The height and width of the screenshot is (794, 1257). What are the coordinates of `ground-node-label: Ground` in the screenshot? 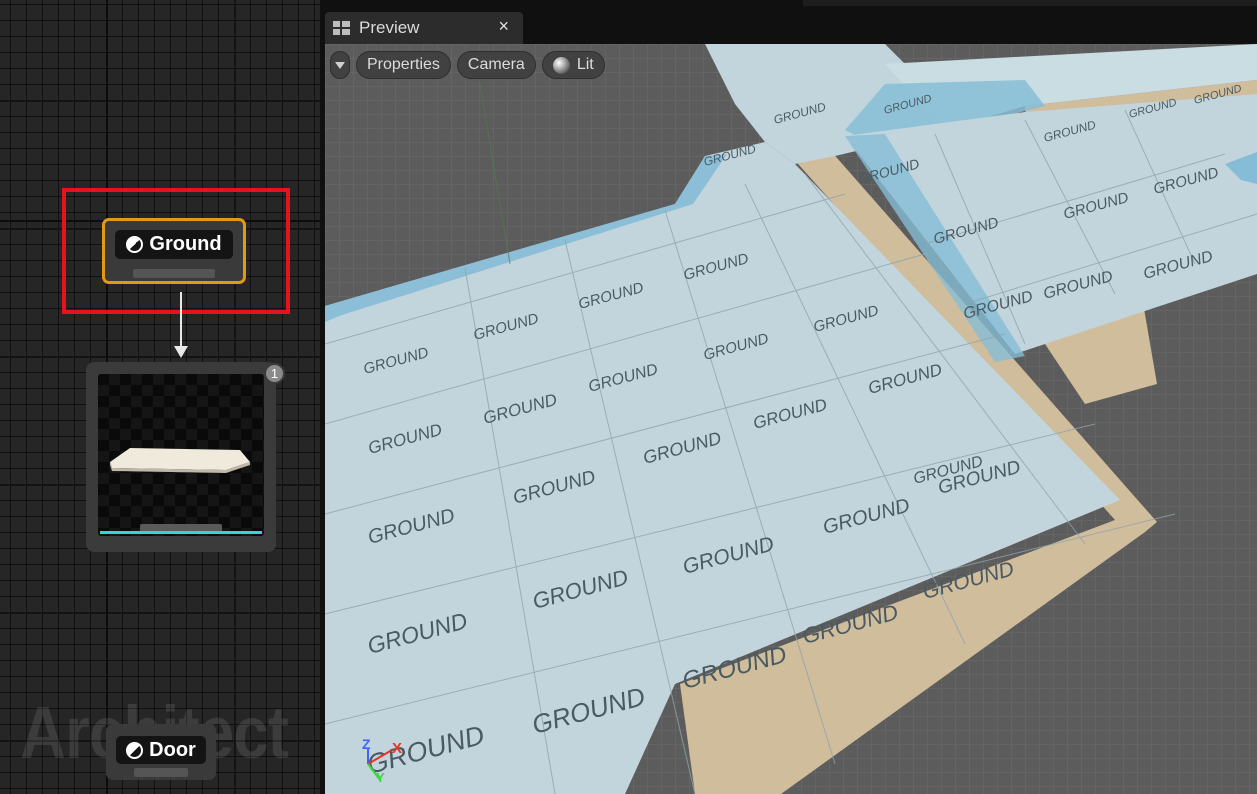 It's located at (185, 244).